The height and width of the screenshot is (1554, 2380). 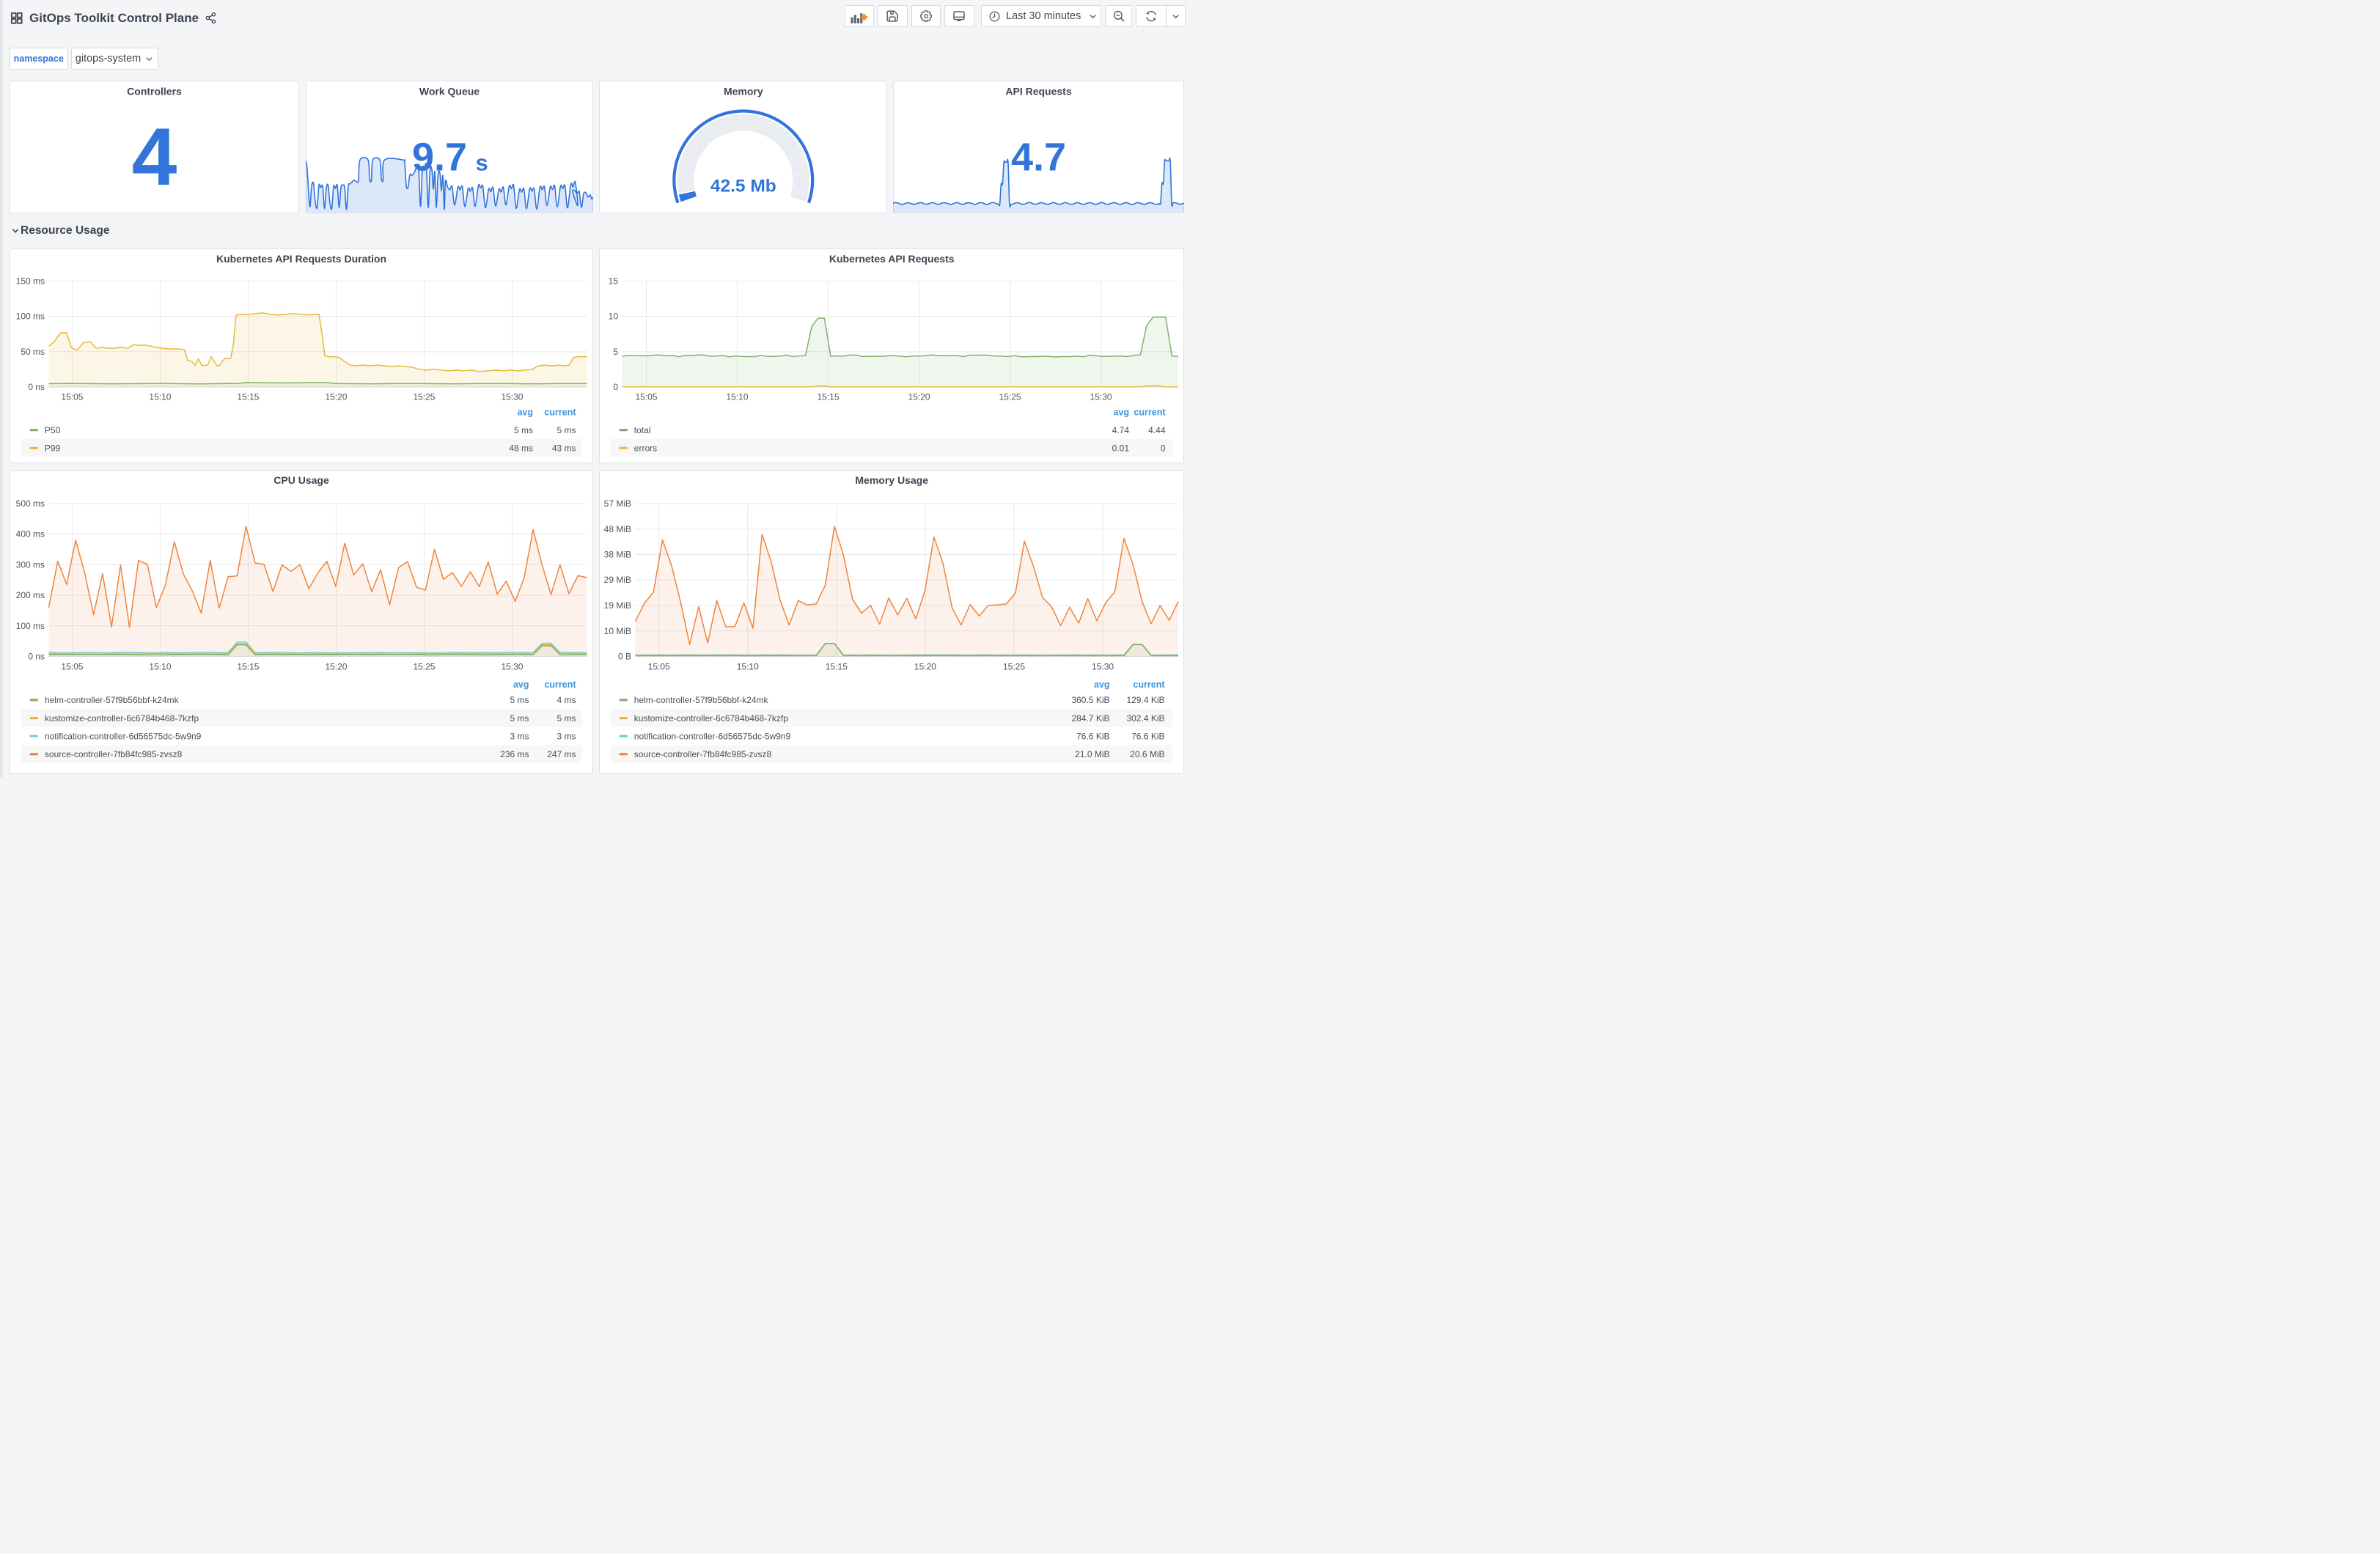 What do you see at coordinates (1120, 448) in the screenshot?
I see `svg-text: 0.01` at bounding box center [1120, 448].